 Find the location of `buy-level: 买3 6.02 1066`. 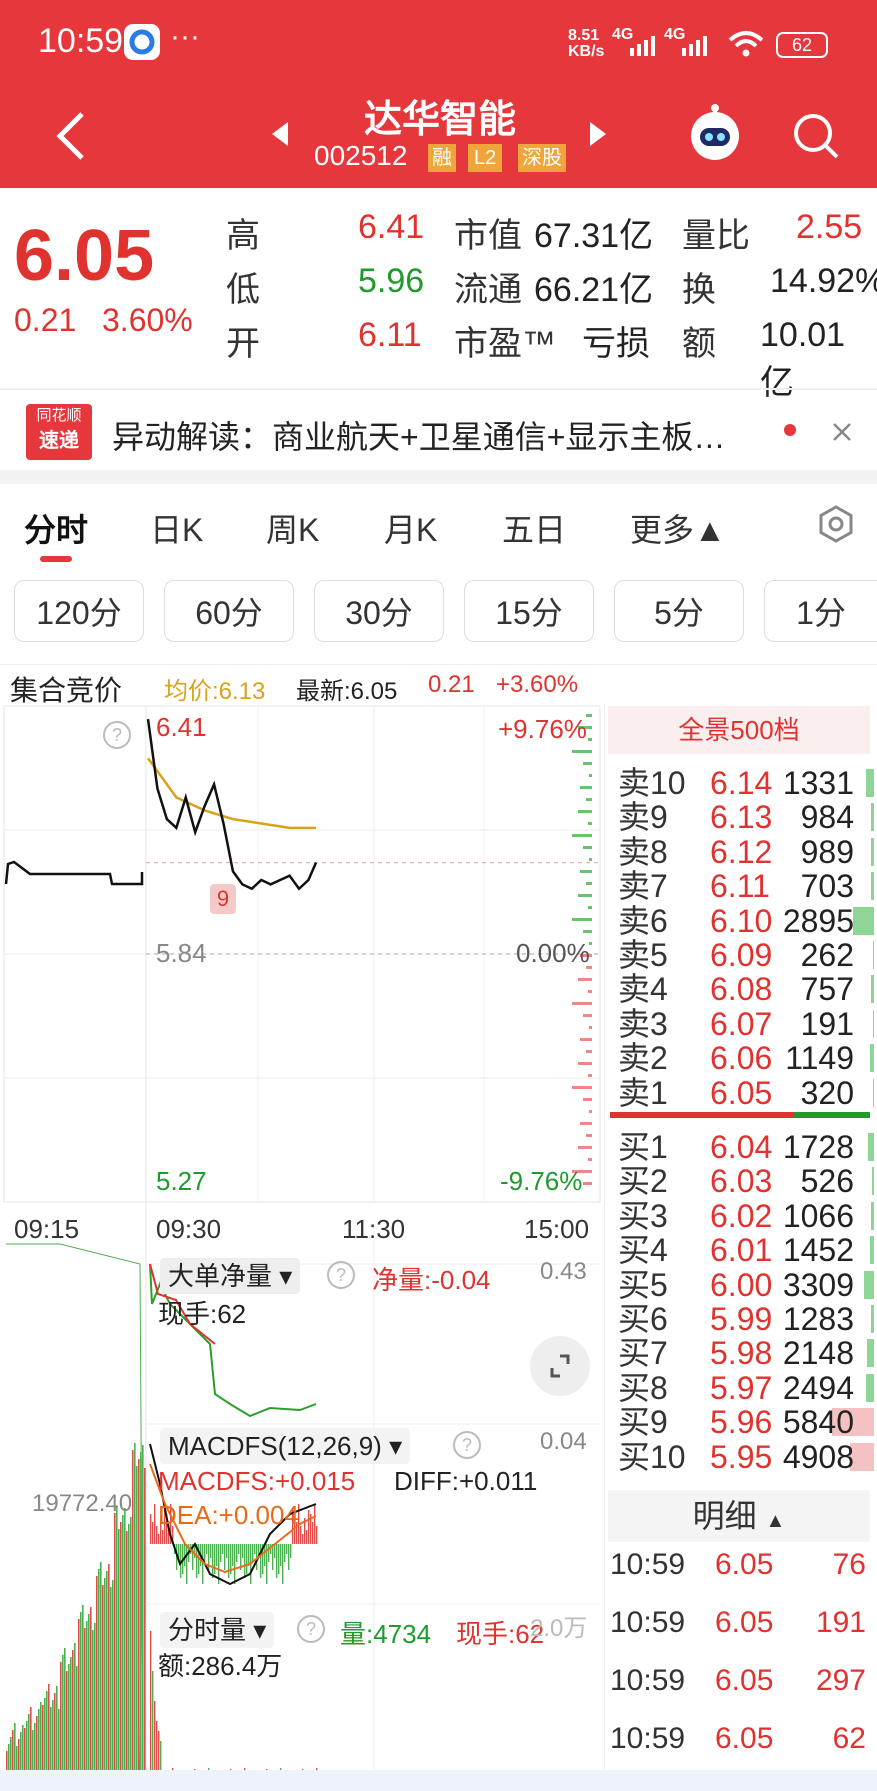

buy-level: 买3 6.02 1066 is located at coordinates (746, 1216).